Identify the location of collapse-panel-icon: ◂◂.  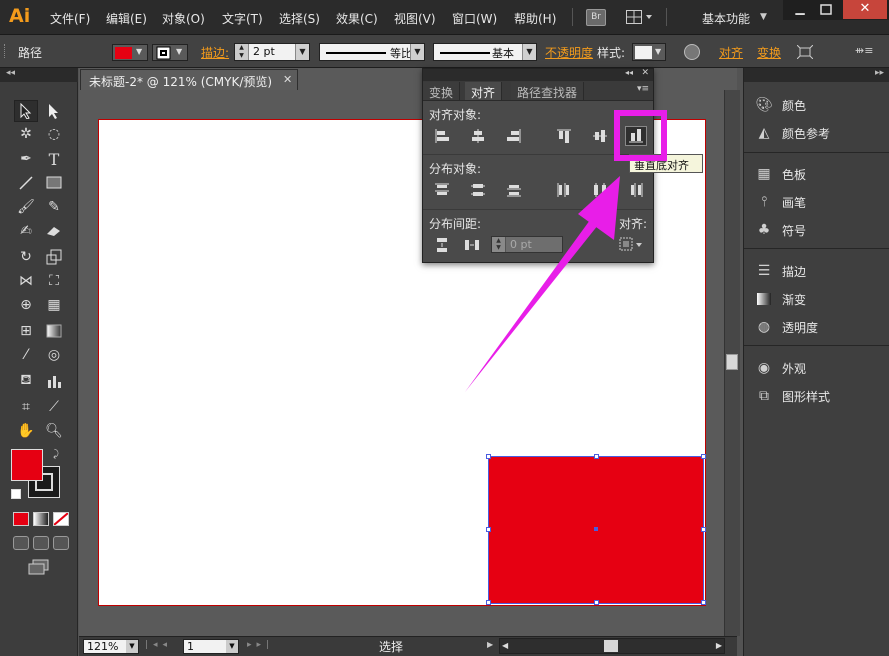
(629, 72).